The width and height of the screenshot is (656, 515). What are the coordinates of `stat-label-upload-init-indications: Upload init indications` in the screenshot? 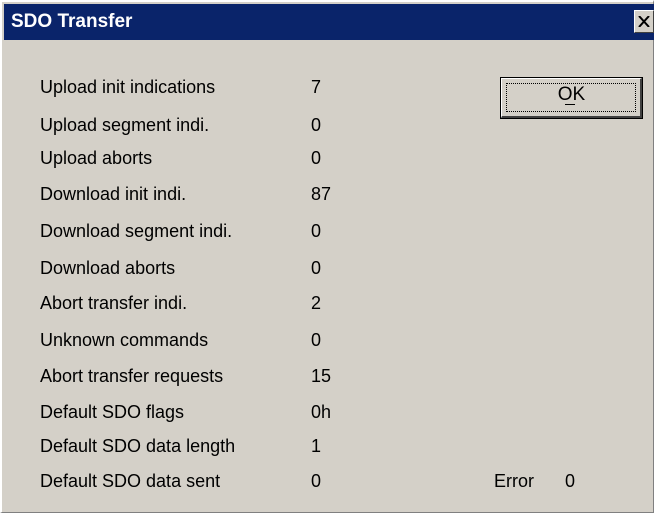 It's located at (128, 87).